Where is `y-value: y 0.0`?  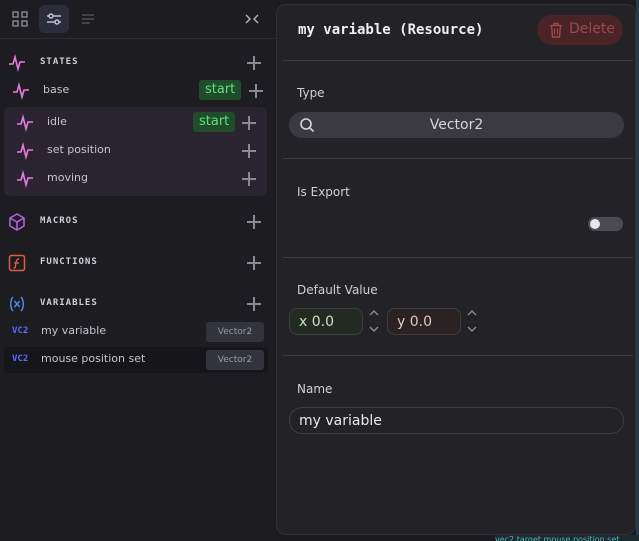
y-value: y 0.0 is located at coordinates (414, 322).